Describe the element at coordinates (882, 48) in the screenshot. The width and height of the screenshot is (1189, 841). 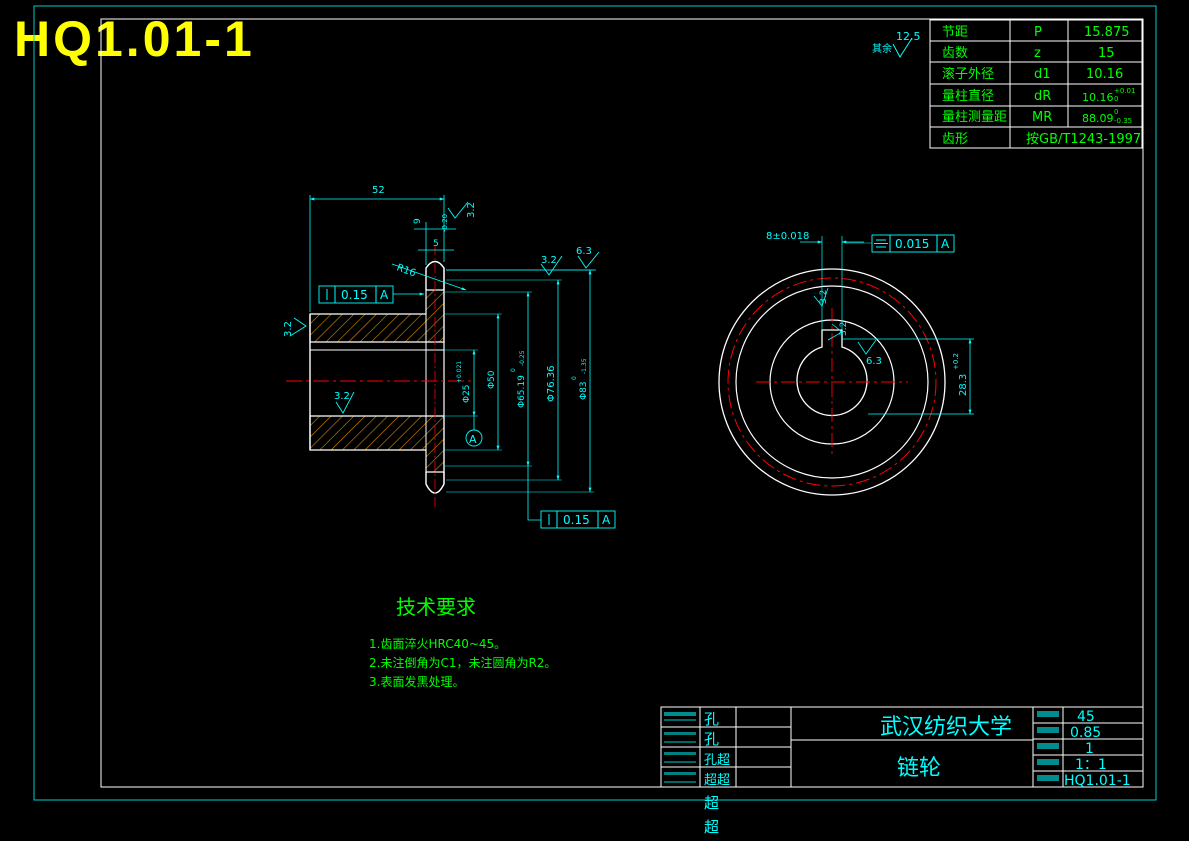
I see `roughness-general-note: 其余` at that location.